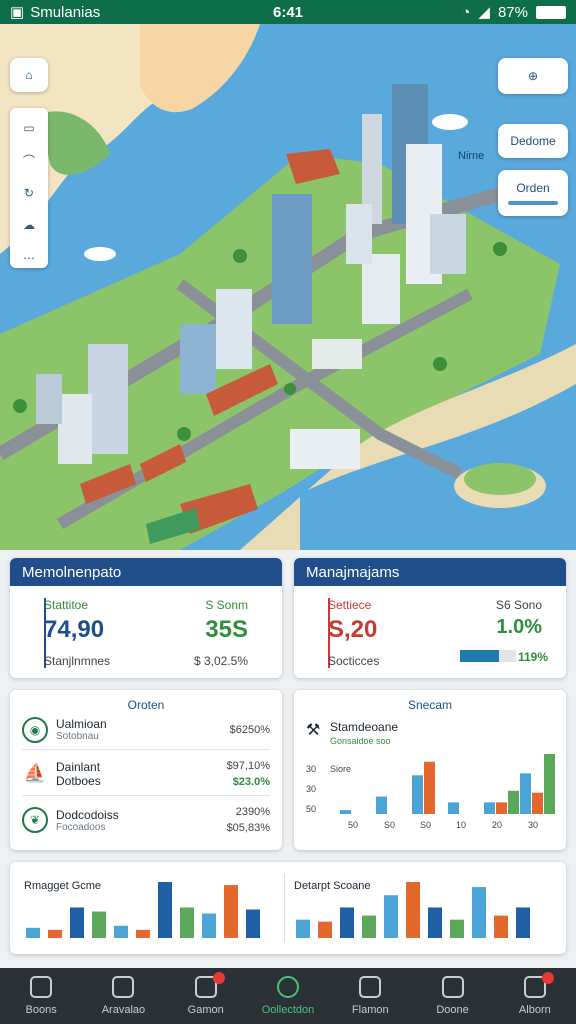 This screenshot has width=576, height=1024. What do you see at coordinates (29, 160) in the screenshot?
I see `route-icon: ⌒` at bounding box center [29, 160].